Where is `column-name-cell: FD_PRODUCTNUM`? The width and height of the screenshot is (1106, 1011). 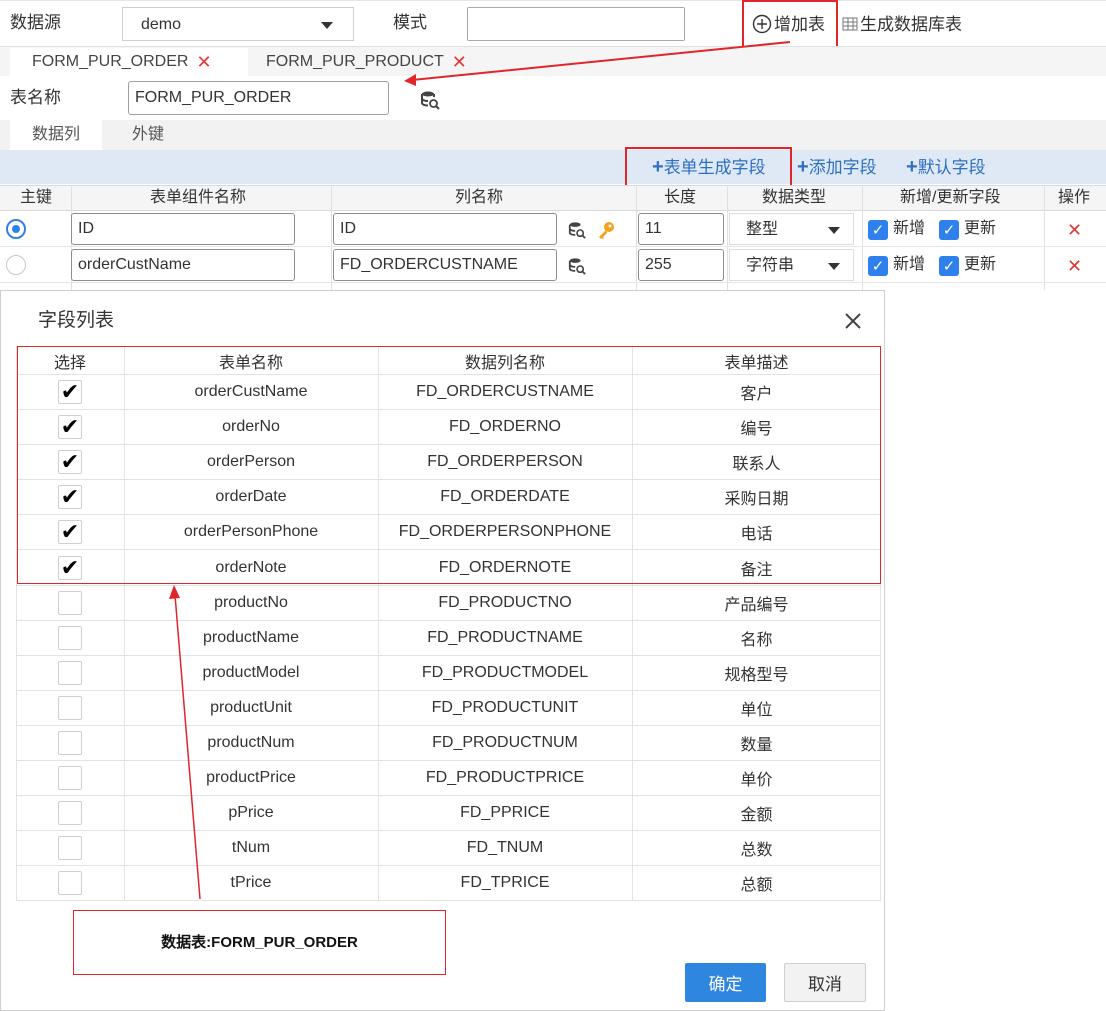 column-name-cell: FD_PRODUCTNUM is located at coordinates (505, 743).